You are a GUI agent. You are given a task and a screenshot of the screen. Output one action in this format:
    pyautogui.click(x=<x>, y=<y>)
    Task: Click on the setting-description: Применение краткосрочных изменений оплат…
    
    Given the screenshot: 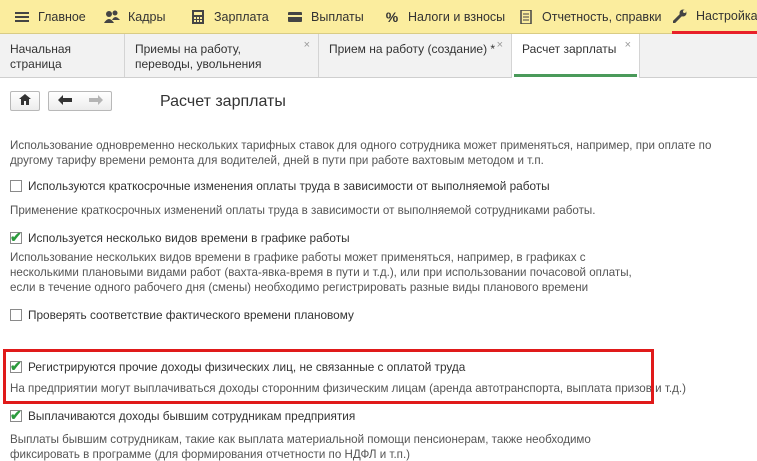 What is the action you would take?
    pyautogui.click(x=303, y=210)
    